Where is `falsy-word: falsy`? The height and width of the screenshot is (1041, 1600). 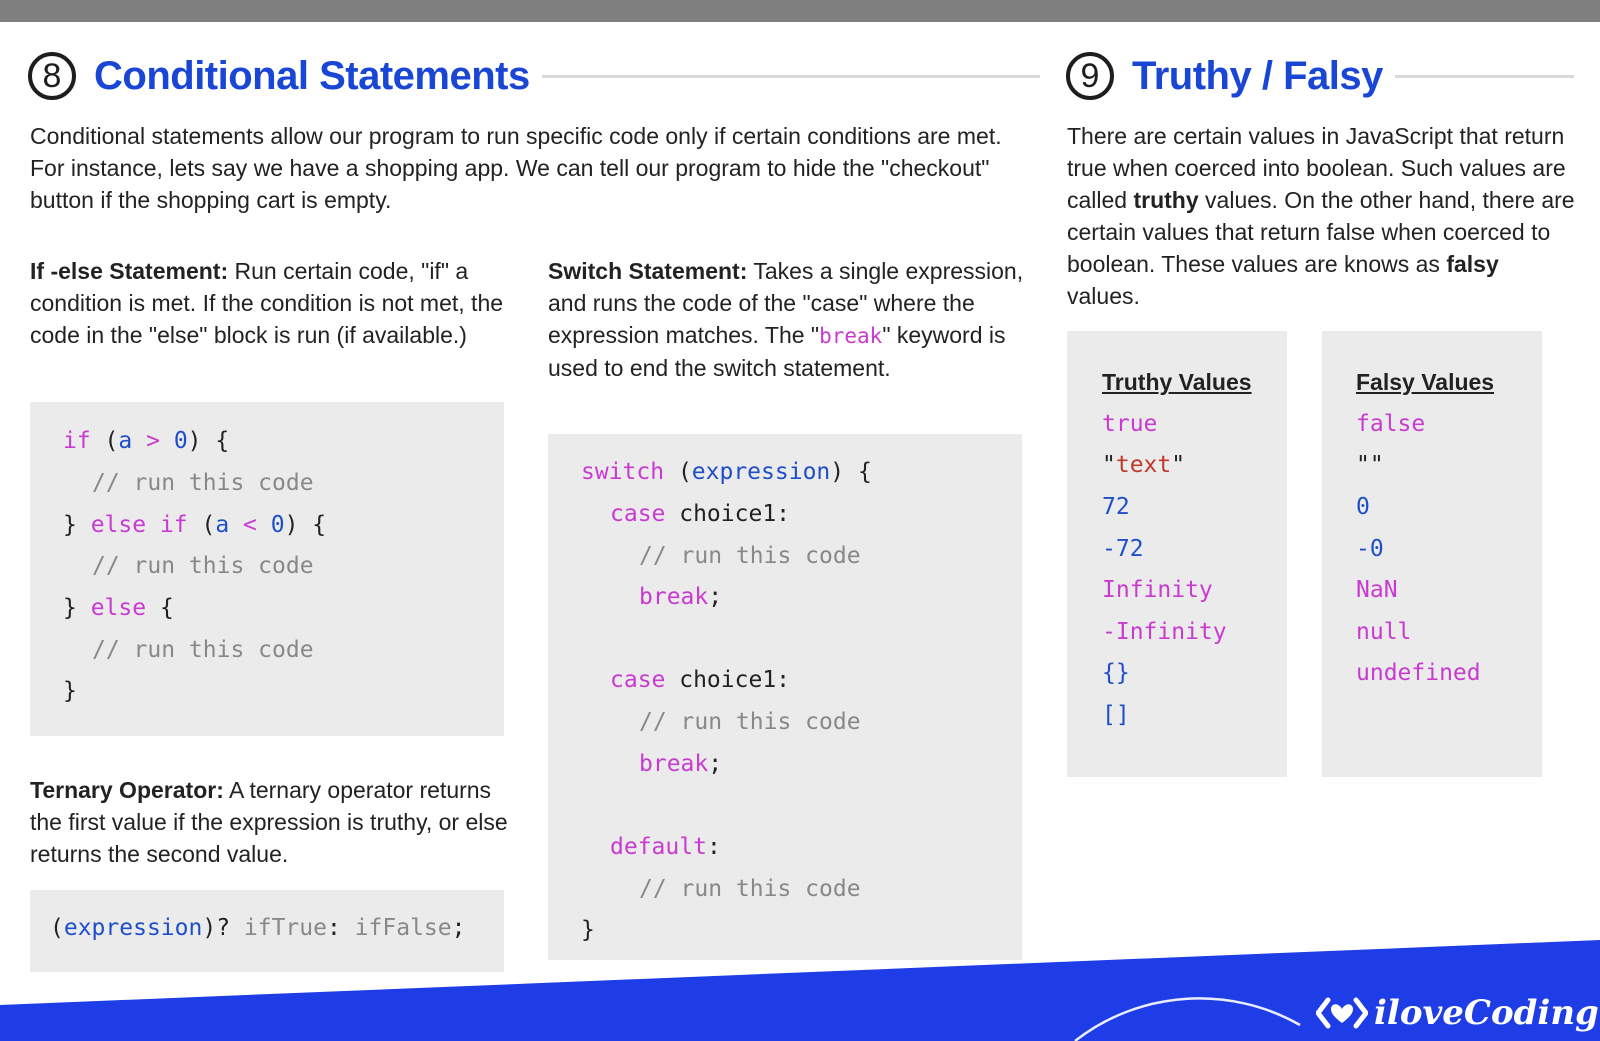
falsy-word: falsy is located at coordinates (1472, 264).